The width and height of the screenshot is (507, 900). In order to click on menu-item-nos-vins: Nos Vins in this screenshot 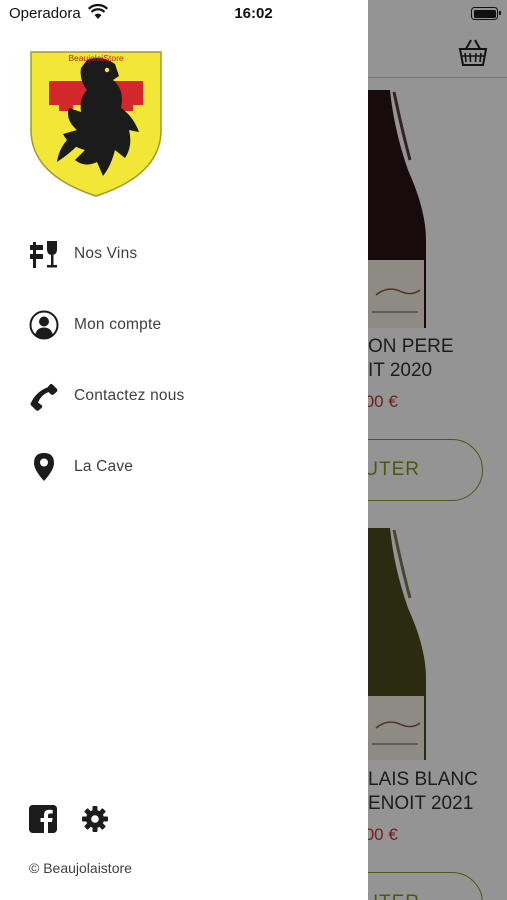, I will do `click(184, 253)`.